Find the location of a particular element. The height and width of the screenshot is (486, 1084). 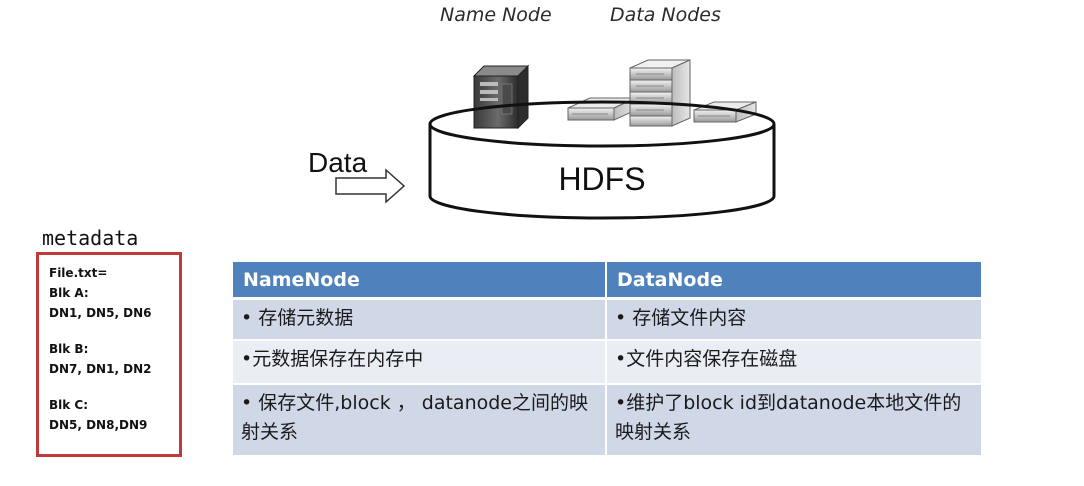

table-header-row: NameNode DataNode is located at coordinates (607, 281).